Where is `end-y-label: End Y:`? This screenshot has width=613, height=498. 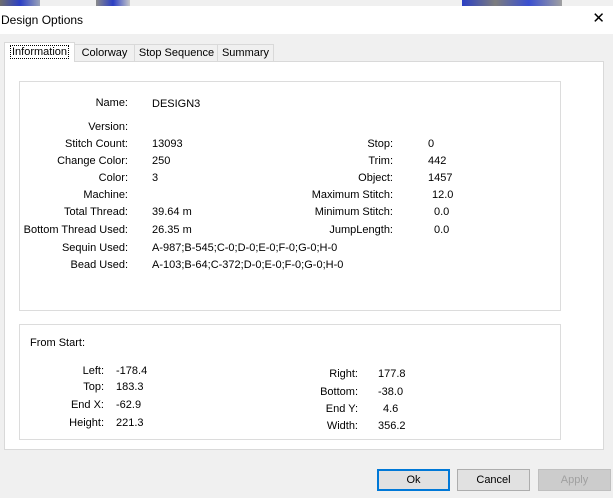
end-y-label: End Y: is located at coordinates (341, 409).